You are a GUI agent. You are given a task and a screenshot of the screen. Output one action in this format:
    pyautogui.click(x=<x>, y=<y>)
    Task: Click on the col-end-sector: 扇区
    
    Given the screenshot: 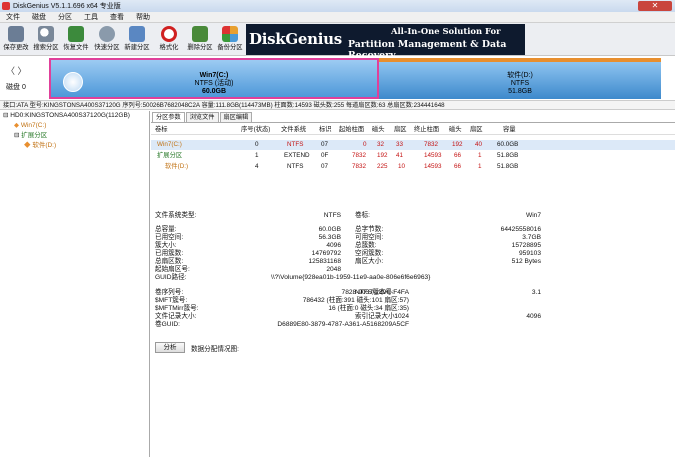 What is the action you would take?
    pyautogui.click(x=476, y=129)
    